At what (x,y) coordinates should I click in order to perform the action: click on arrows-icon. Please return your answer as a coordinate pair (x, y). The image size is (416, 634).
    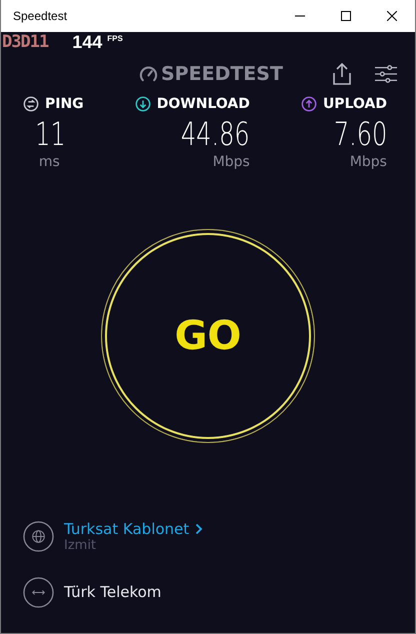
    Looking at the image, I should click on (38, 592).